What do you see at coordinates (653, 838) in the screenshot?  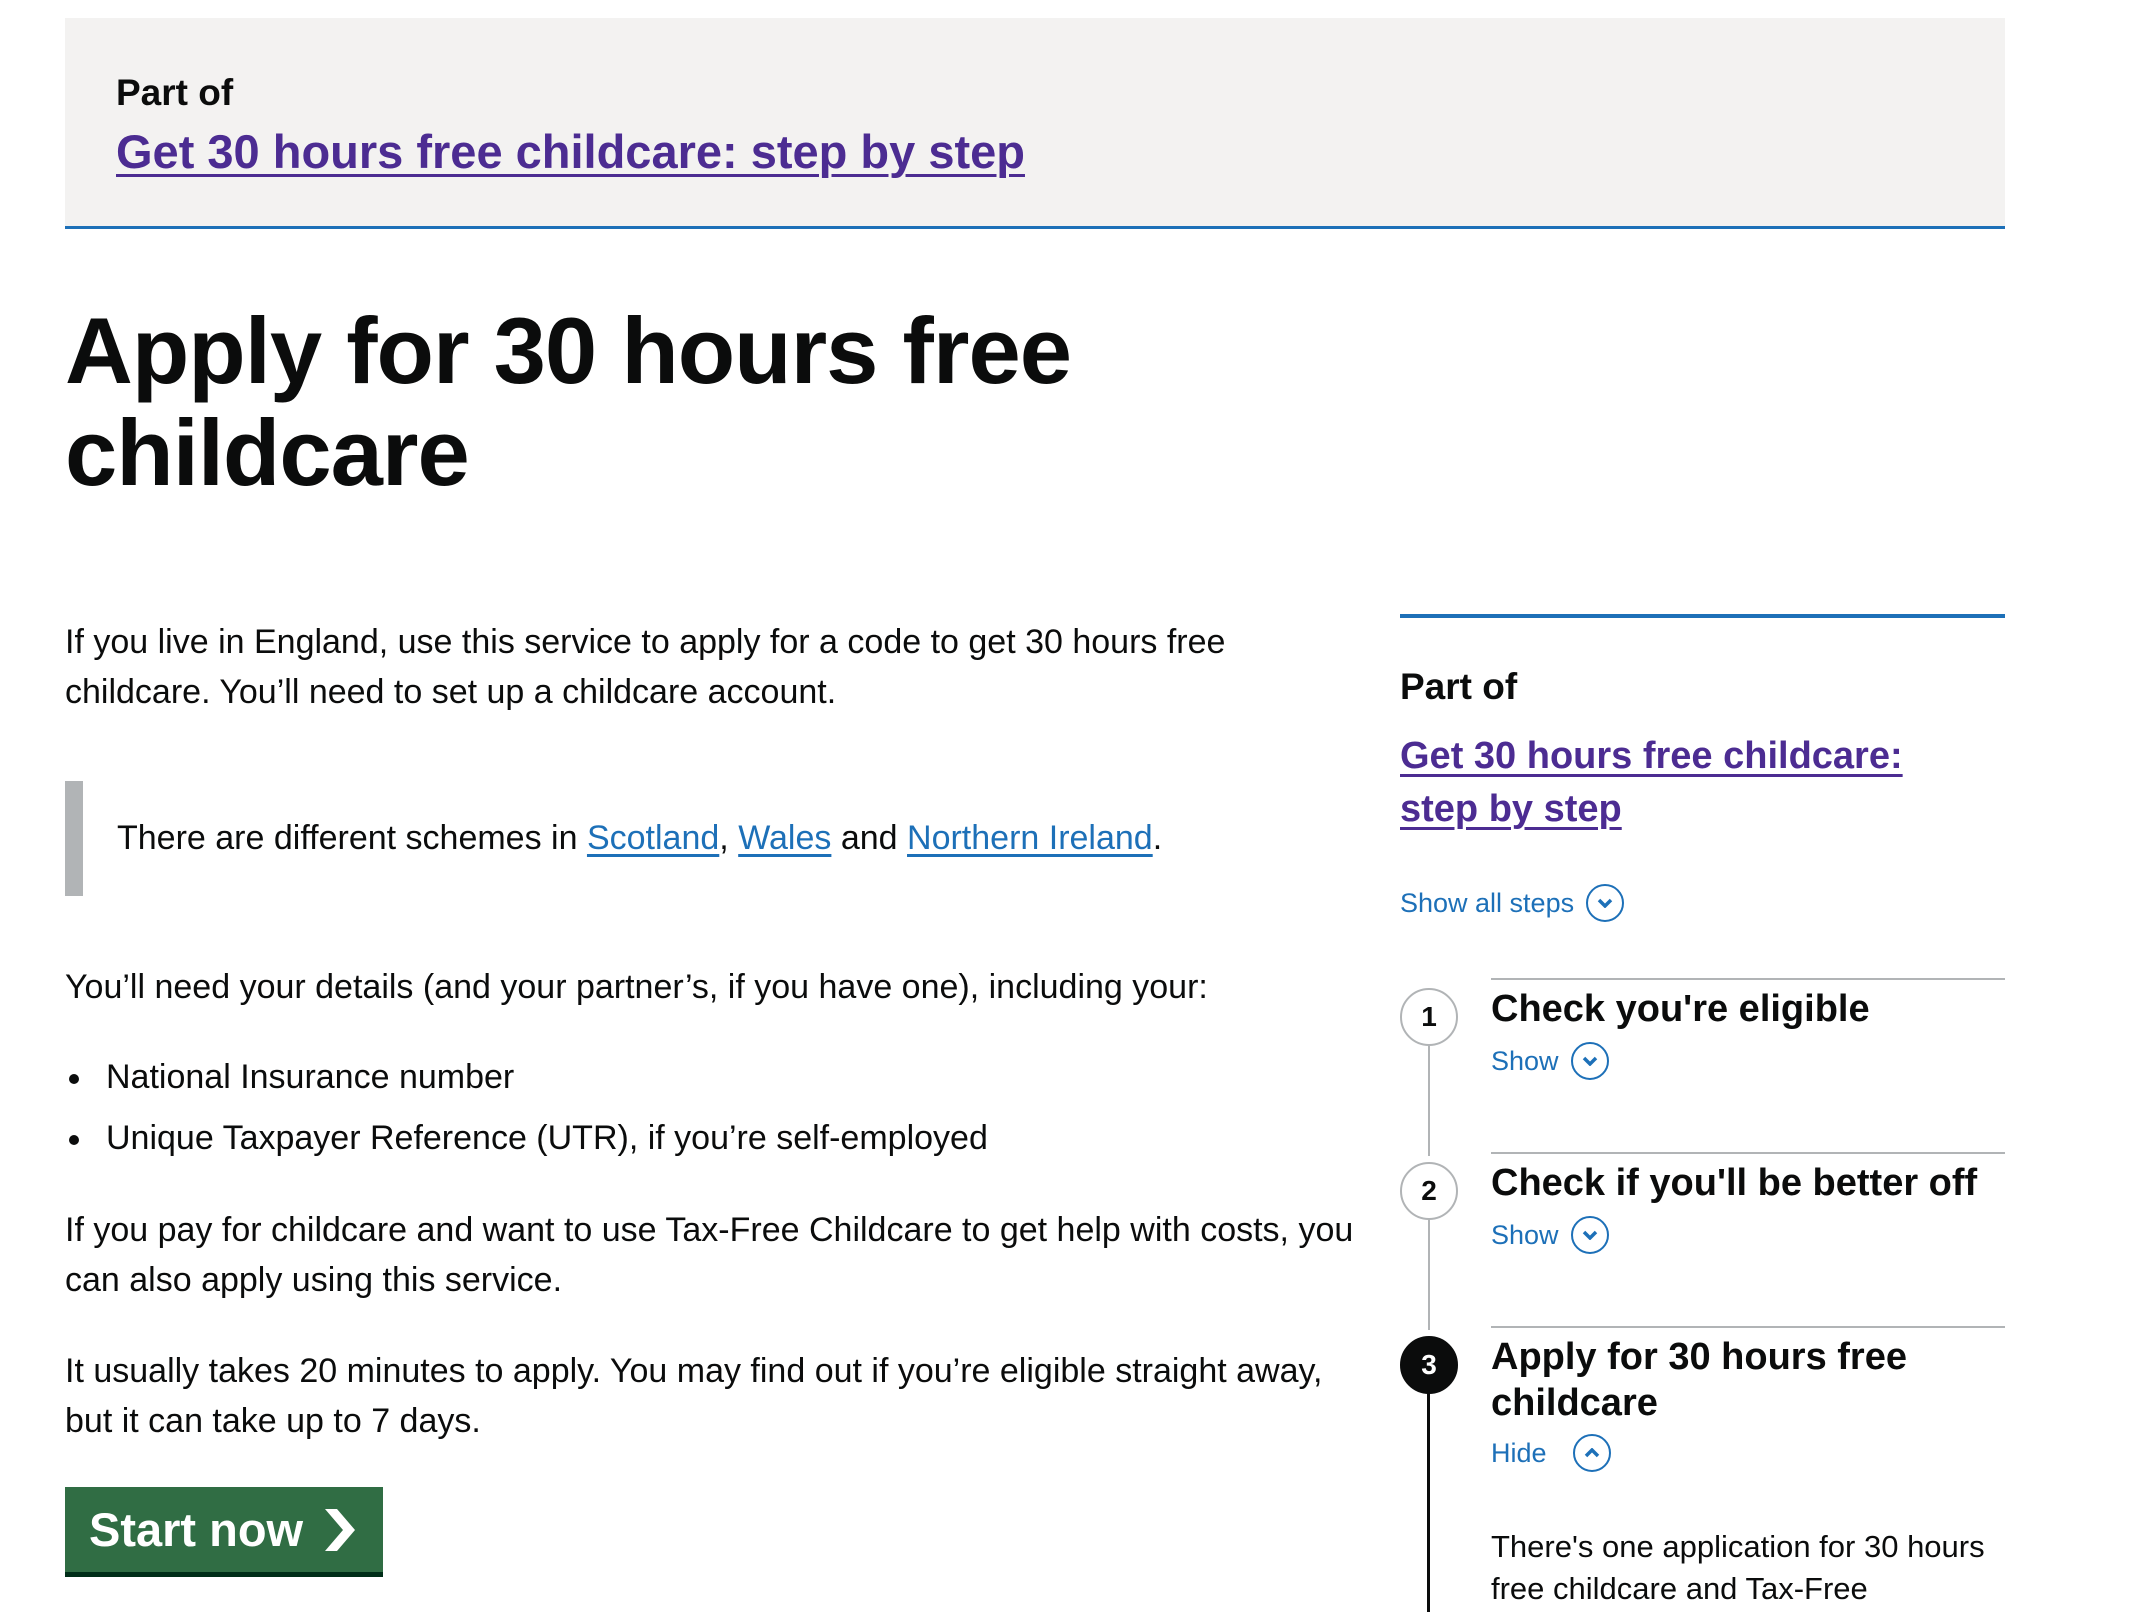 I see `scotland-link: Scotland` at bounding box center [653, 838].